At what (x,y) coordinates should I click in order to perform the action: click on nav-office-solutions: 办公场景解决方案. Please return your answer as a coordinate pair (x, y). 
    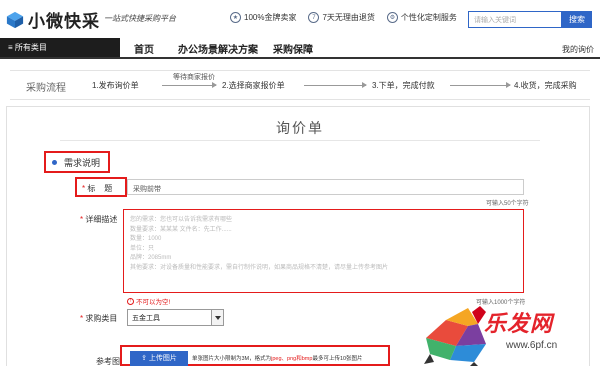
    Looking at the image, I should click on (218, 48).